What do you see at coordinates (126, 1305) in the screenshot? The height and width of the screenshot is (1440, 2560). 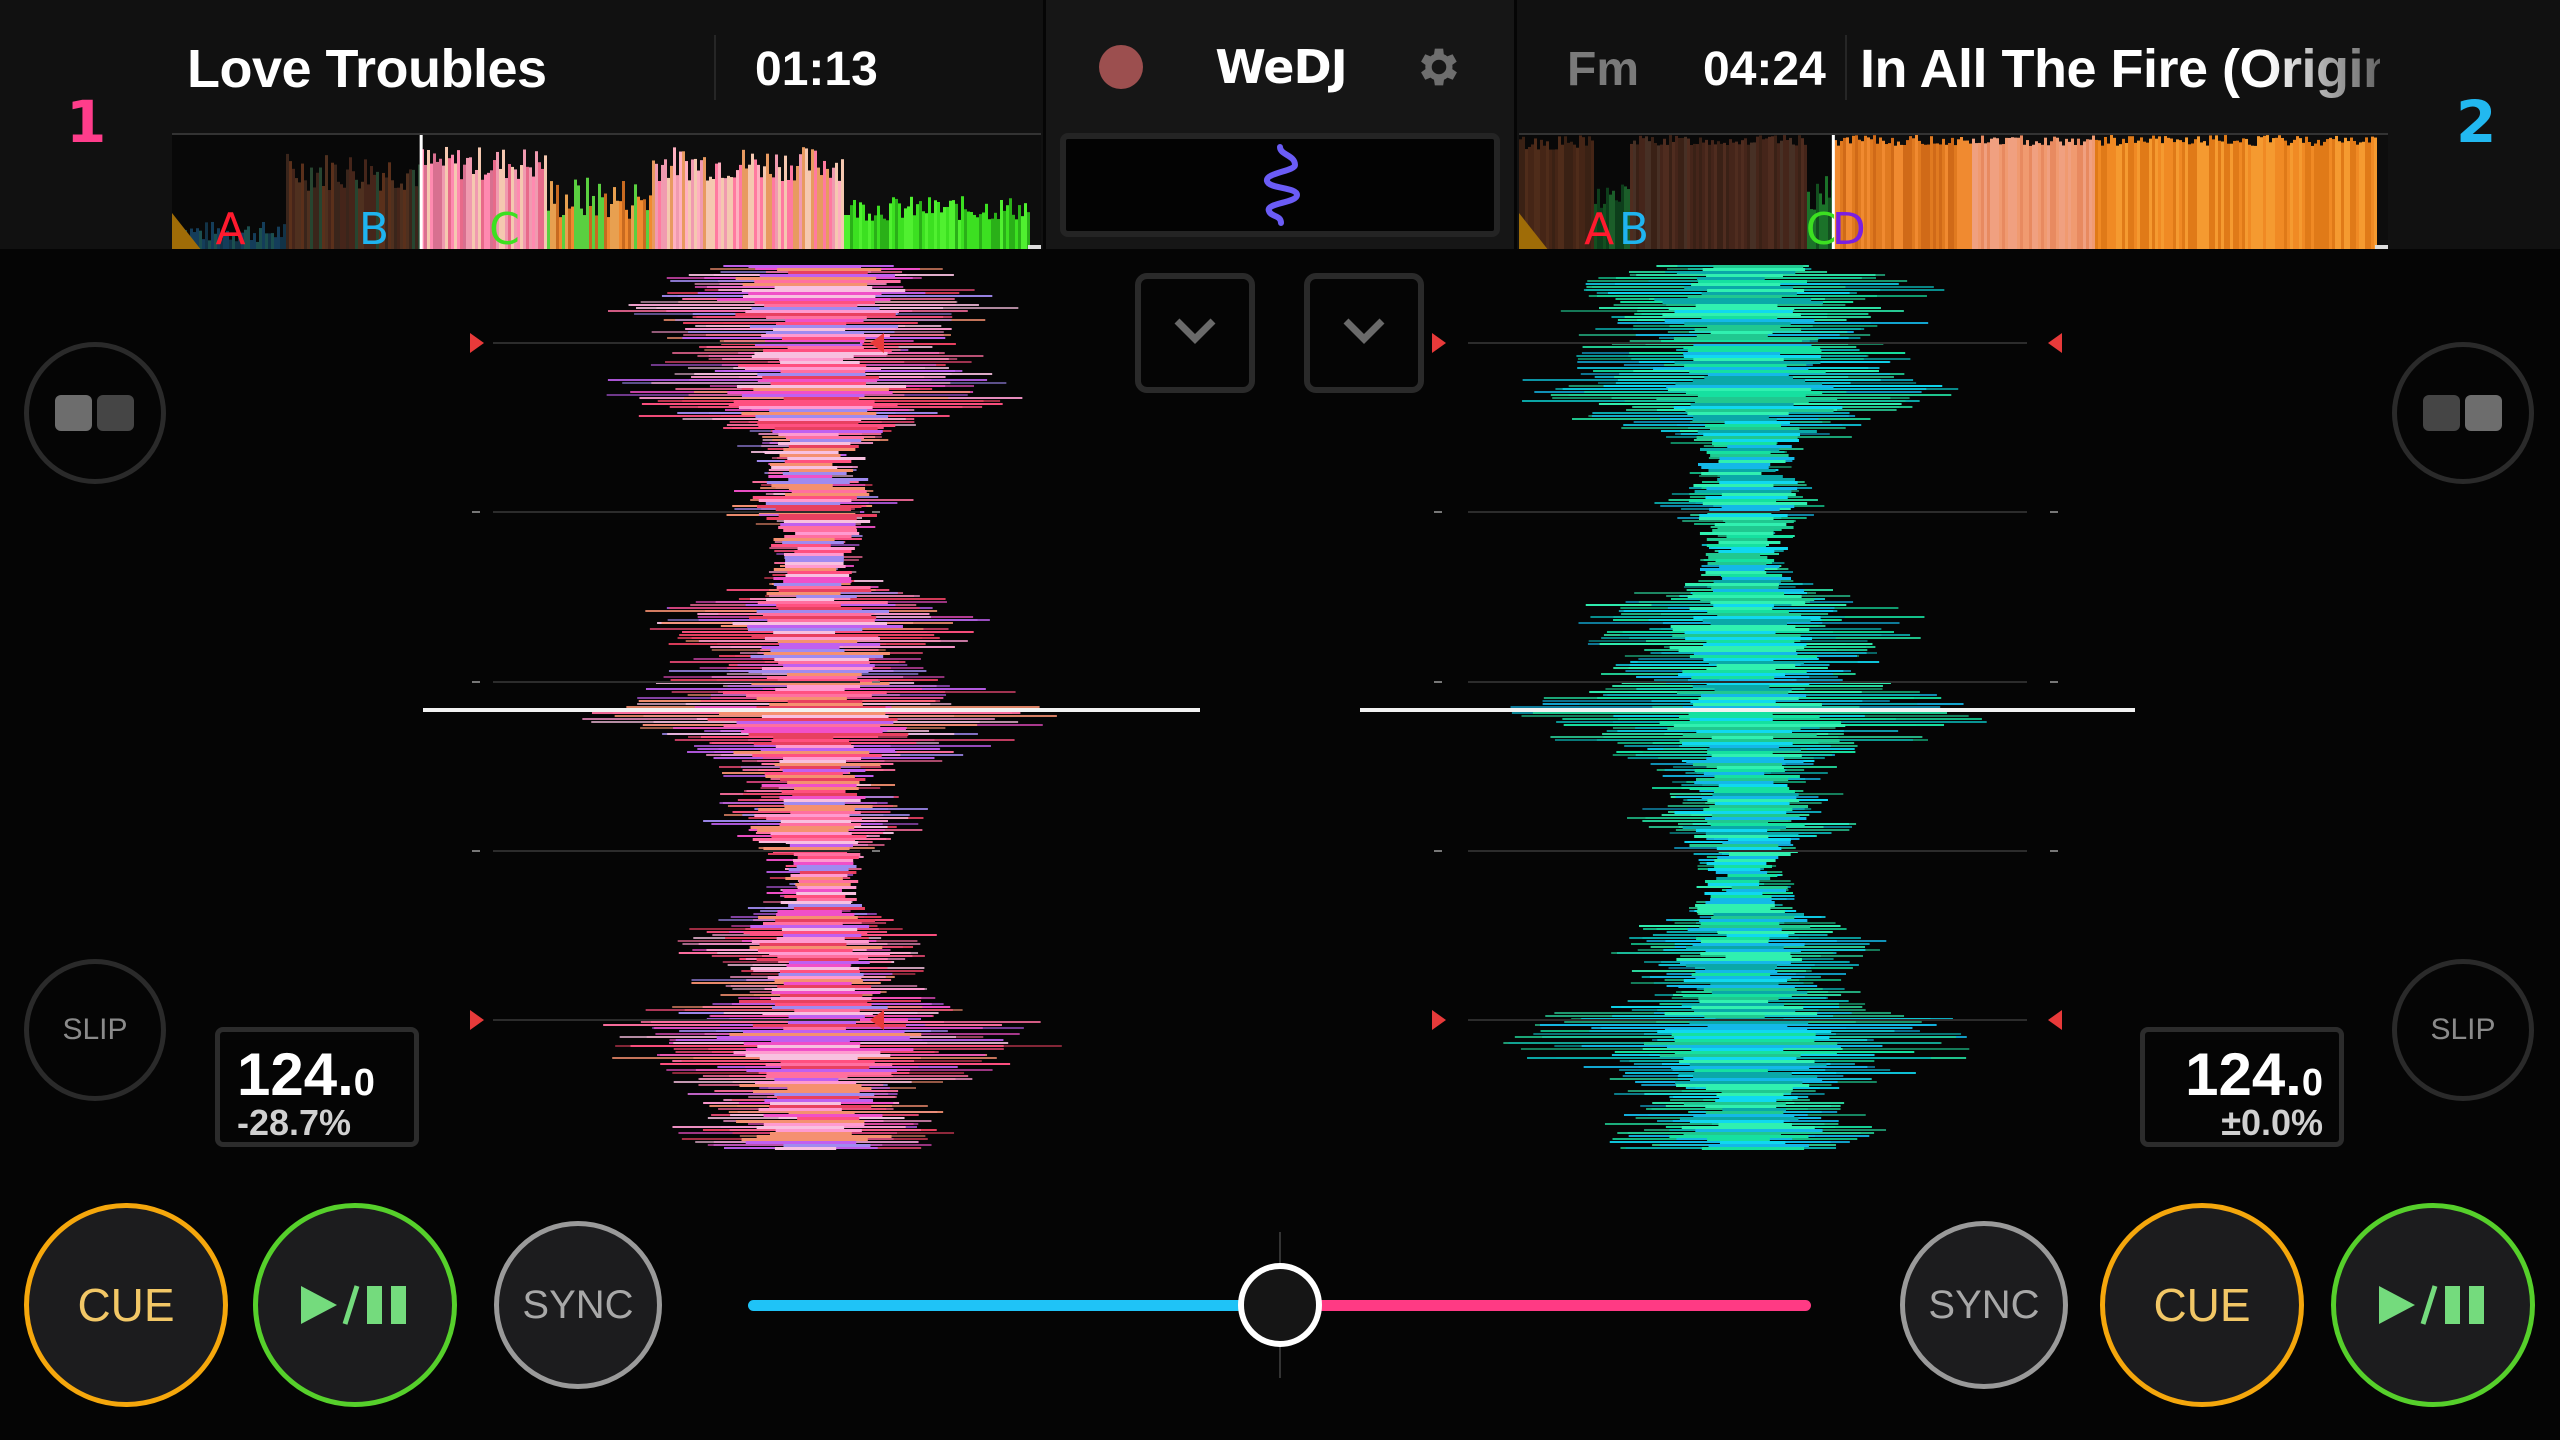 I see `deck-1-cue-button: CUE` at bounding box center [126, 1305].